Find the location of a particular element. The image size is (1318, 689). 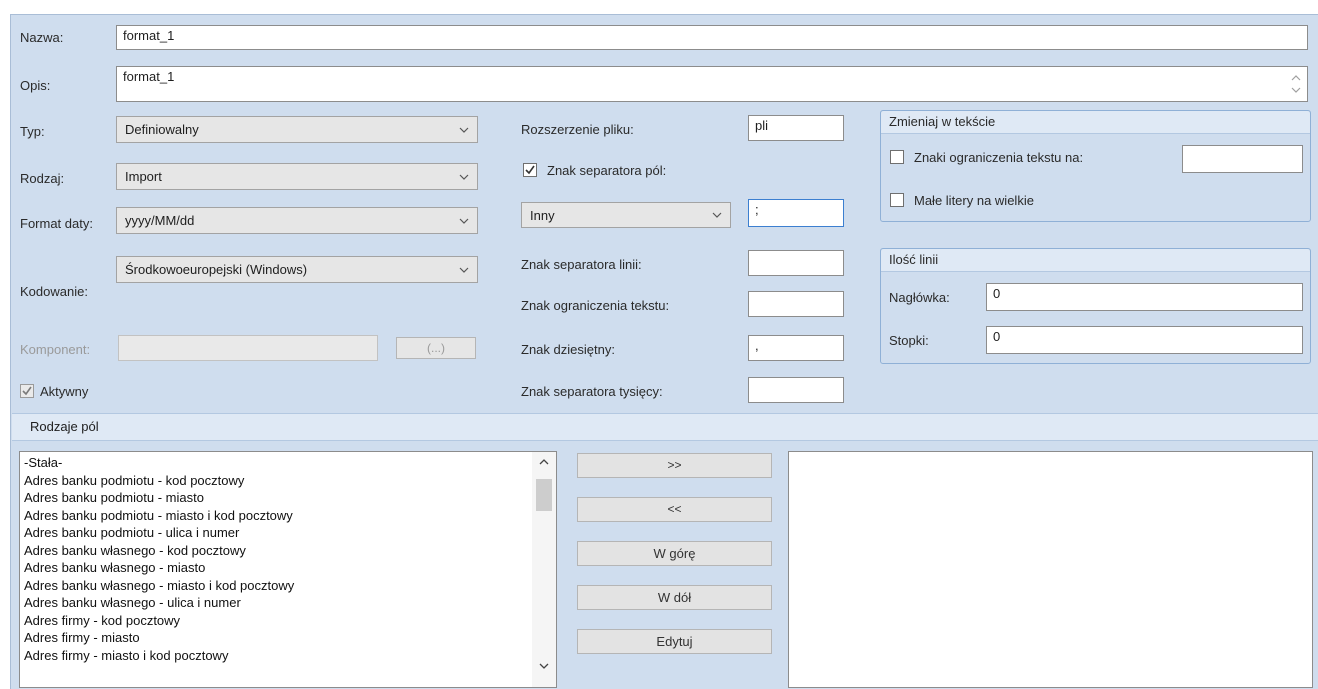

rodzaj-value: Import is located at coordinates (143, 176).